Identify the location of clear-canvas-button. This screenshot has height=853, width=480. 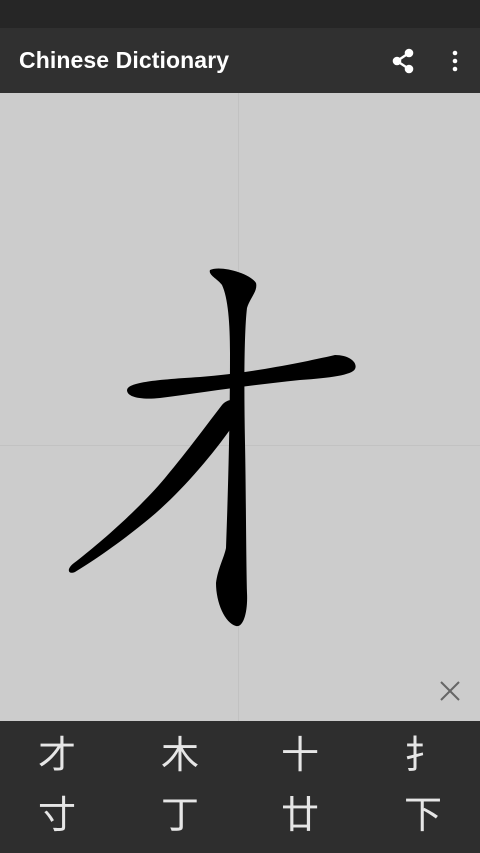
(450, 691).